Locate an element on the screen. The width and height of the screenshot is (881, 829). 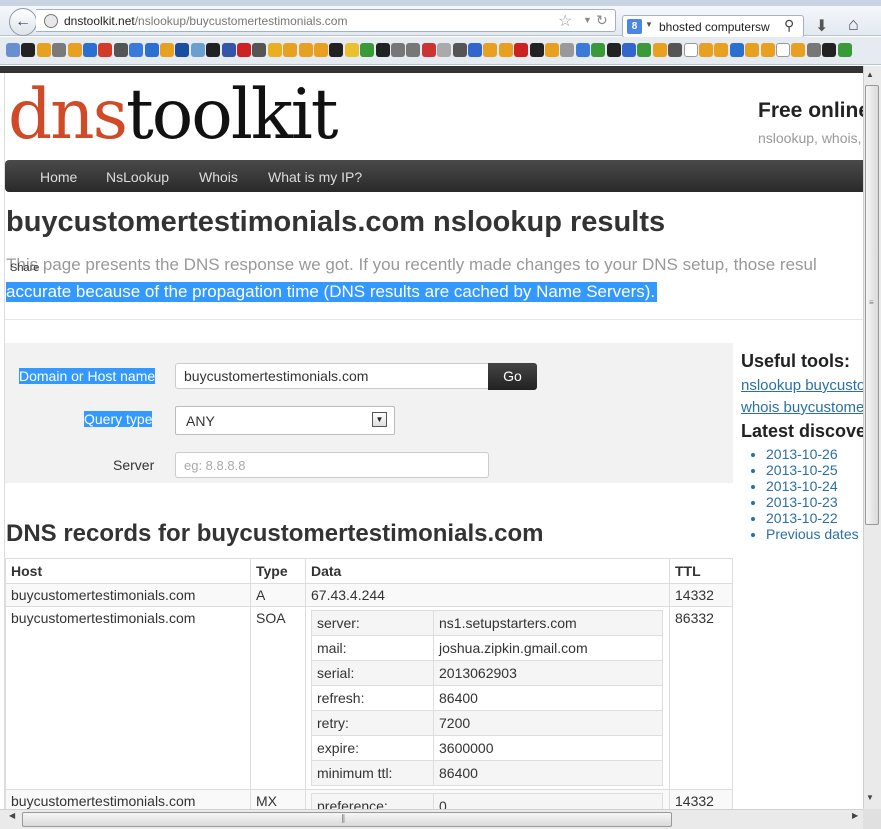
sidebar-link-whois: whois buycustome is located at coordinates (802, 407).